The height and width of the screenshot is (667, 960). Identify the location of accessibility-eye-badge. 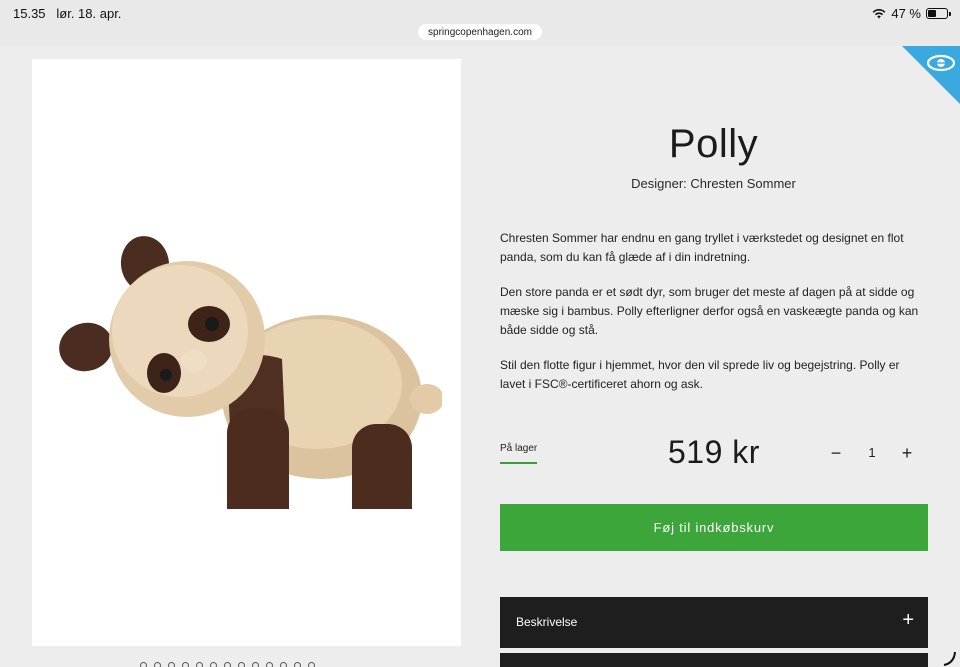
(931, 75).